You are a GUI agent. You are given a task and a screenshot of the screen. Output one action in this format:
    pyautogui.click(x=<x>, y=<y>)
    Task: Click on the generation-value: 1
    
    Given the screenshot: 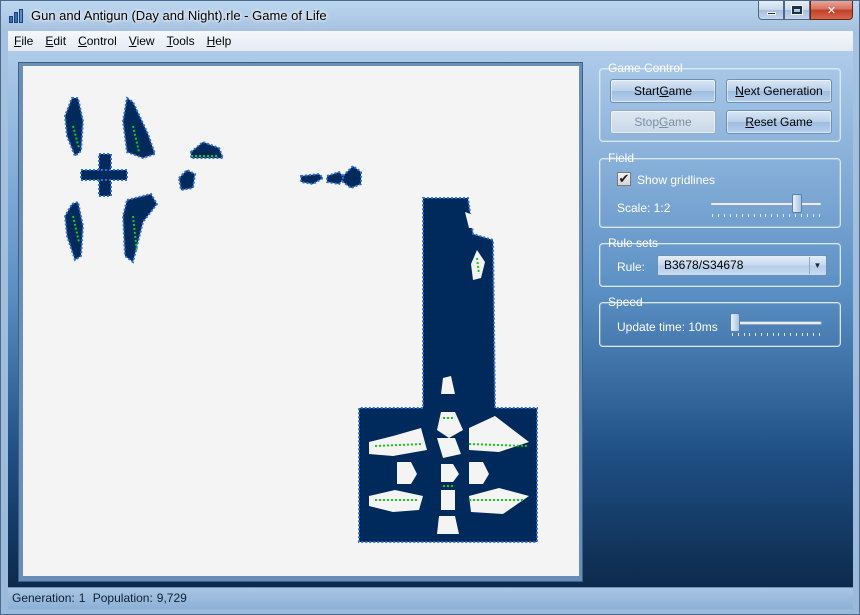 What is the action you would take?
    pyautogui.click(x=82, y=598)
    